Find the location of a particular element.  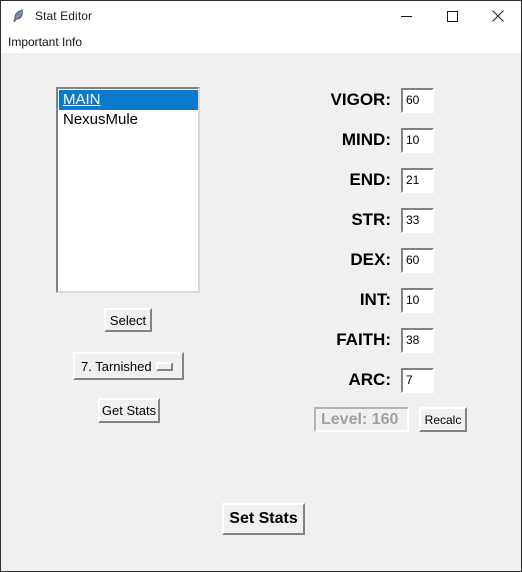

option-menu-indicator-icon is located at coordinates (164, 366).